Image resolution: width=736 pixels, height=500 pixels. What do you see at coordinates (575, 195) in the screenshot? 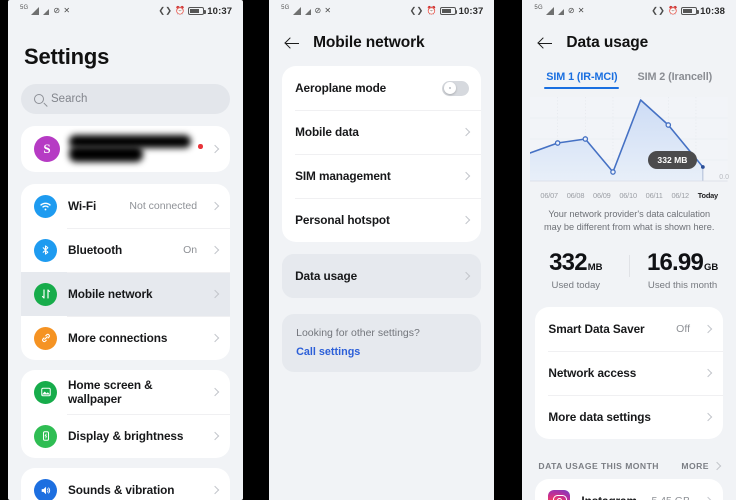
I see `axis-tick: 06/08` at bounding box center [575, 195].